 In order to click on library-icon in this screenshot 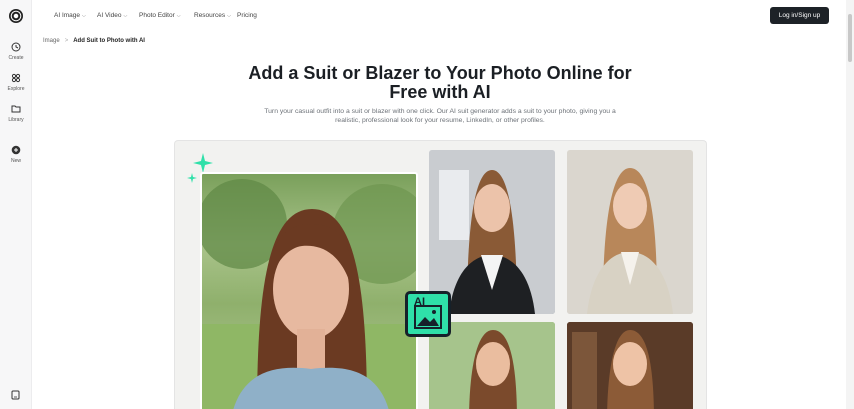, I will do `click(16, 109)`.